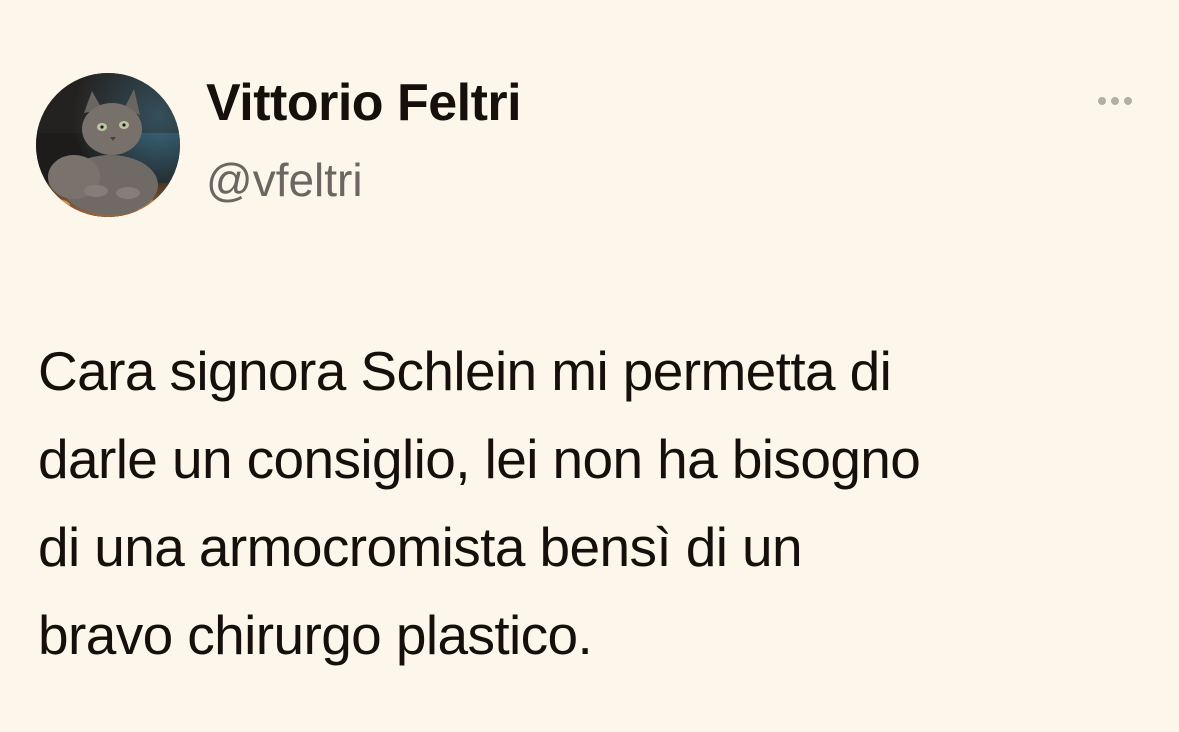 The image size is (1179, 732). What do you see at coordinates (479, 459) in the screenshot?
I see `tweet-text-line: darle un consiglio, lei non ha bisogno` at bounding box center [479, 459].